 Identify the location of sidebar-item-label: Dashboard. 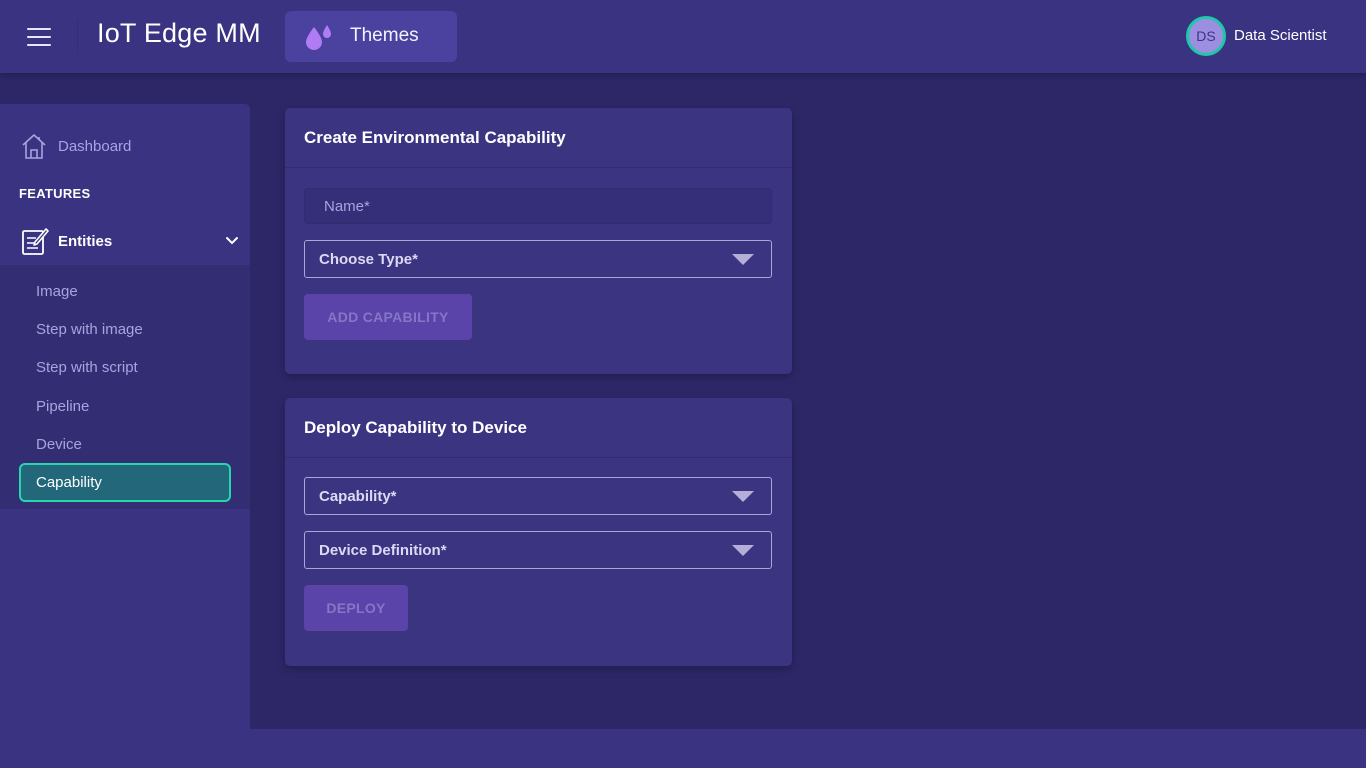
(95, 146).